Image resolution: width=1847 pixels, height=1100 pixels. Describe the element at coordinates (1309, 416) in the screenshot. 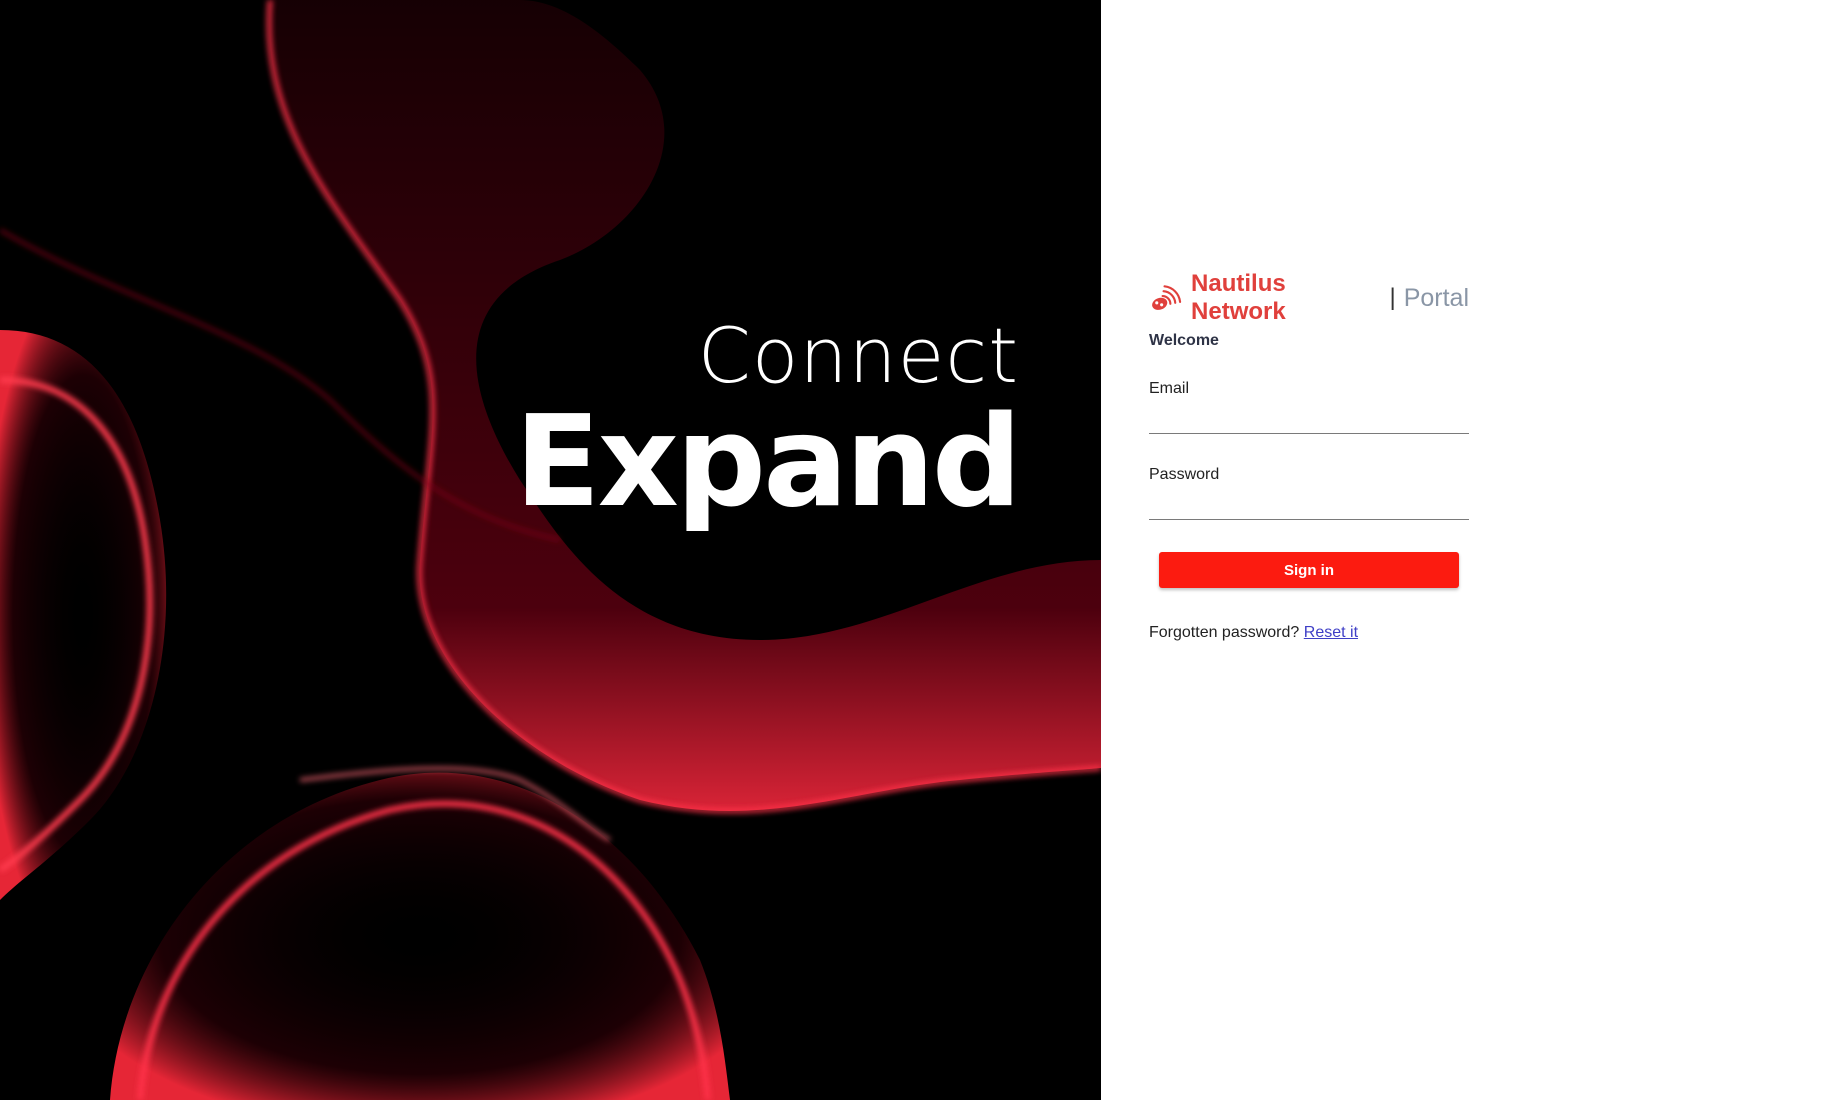

I see `email-input` at that location.